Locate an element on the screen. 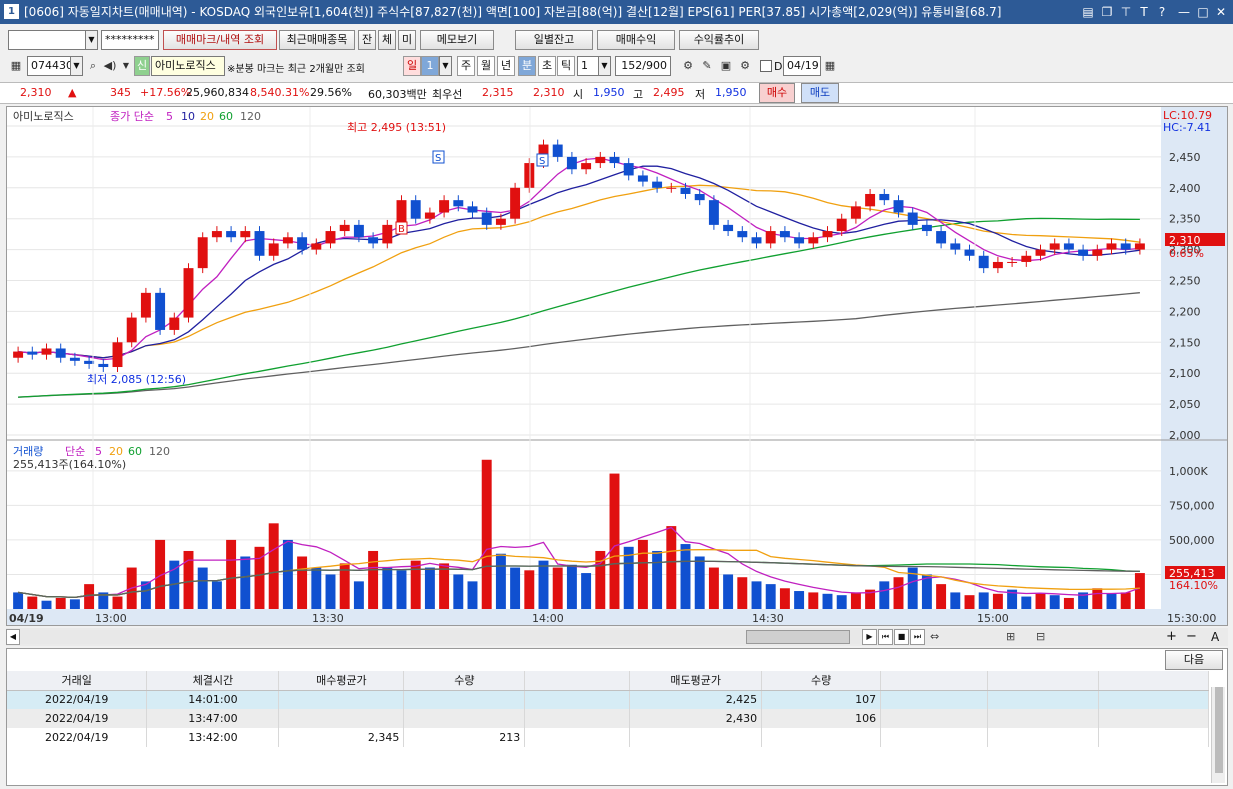  table-scrollbar is located at coordinates (1218, 735).